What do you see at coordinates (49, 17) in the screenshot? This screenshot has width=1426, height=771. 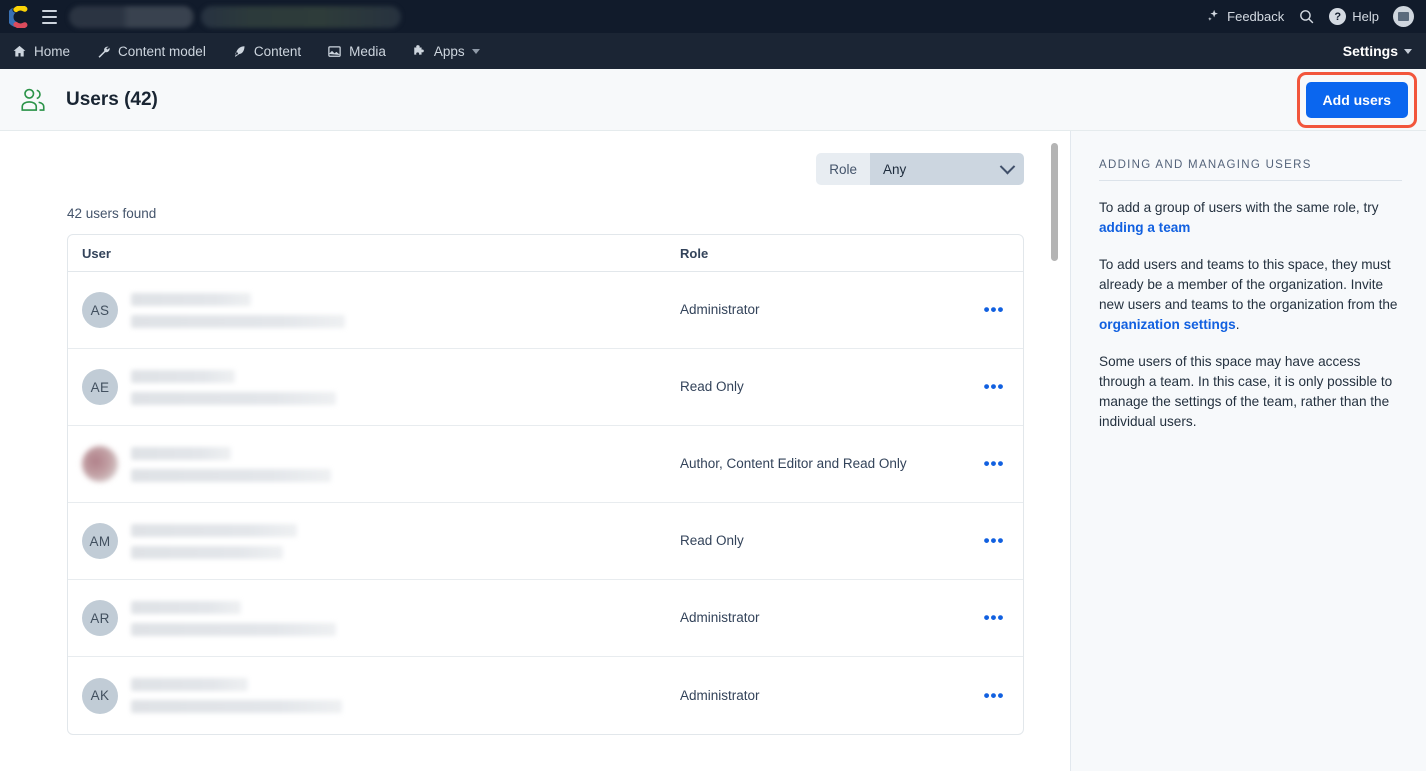 I see `hamburger-menu-icon` at bounding box center [49, 17].